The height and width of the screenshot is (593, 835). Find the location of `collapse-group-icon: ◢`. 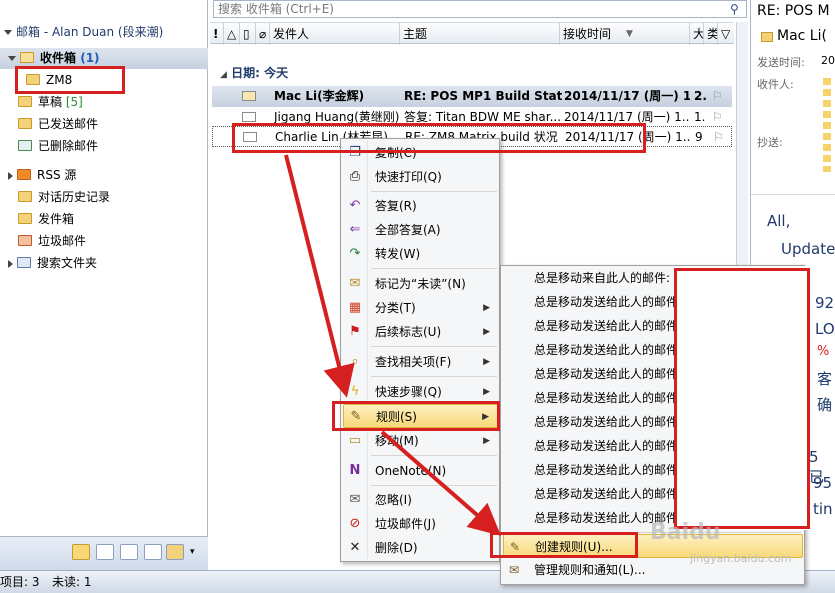

collapse-group-icon: ◢ is located at coordinates (223, 75).